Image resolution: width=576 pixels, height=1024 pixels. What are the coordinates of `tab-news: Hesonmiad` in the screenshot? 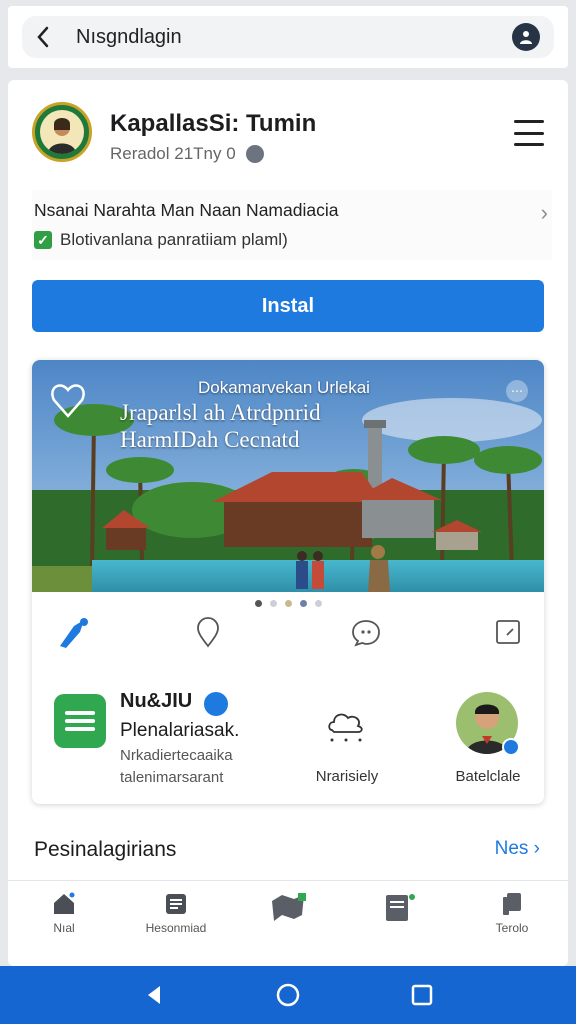 It's located at (176, 912).